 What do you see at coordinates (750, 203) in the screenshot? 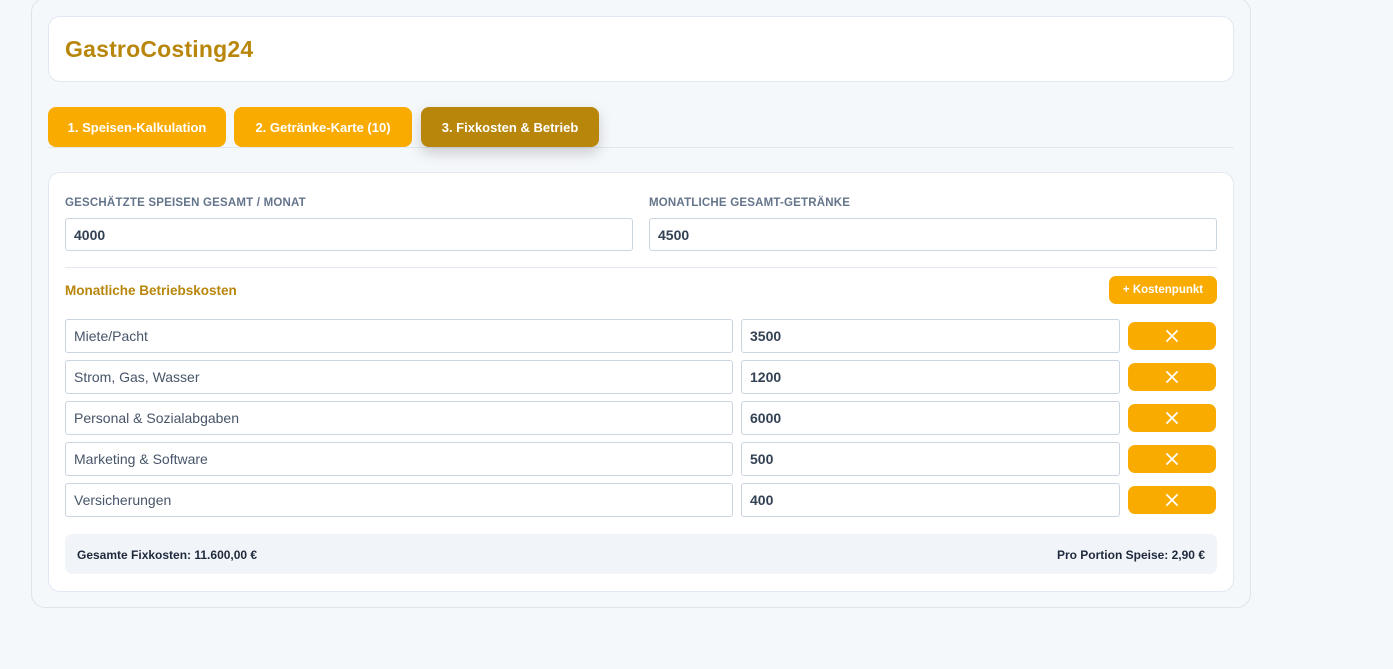
I see `drinks-per-month-label: MONATLICHE GESAMT-GETRÄNKE` at bounding box center [750, 203].